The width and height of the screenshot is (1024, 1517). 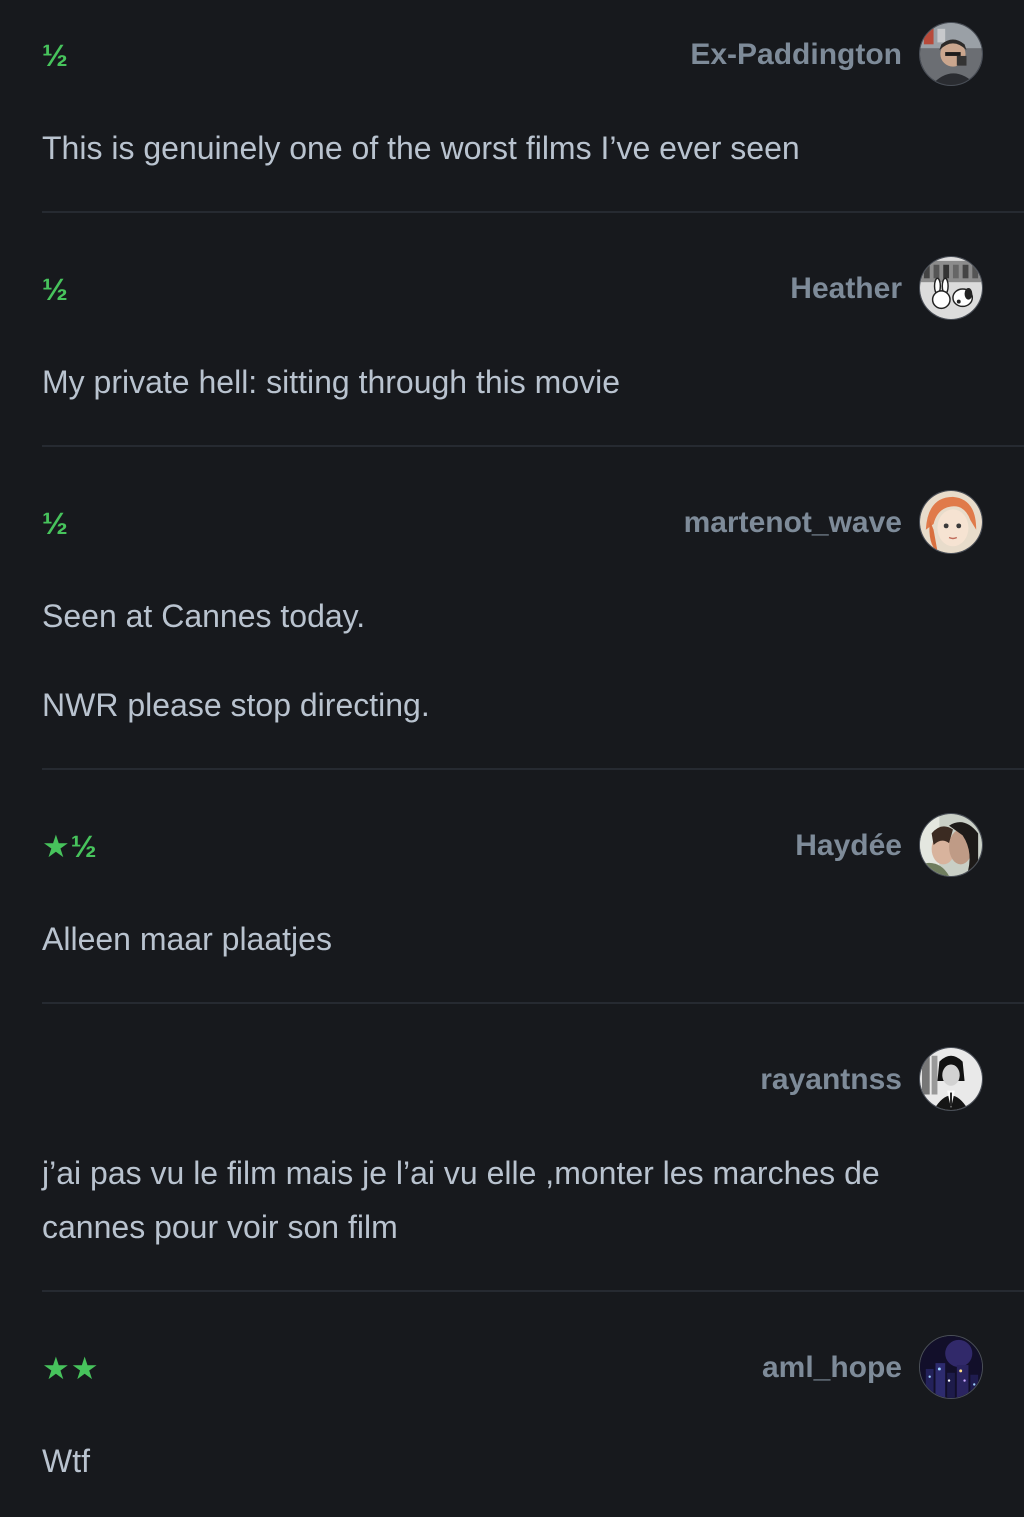 What do you see at coordinates (502, 939) in the screenshot?
I see `review-text: Alleen maar plaatjes` at bounding box center [502, 939].